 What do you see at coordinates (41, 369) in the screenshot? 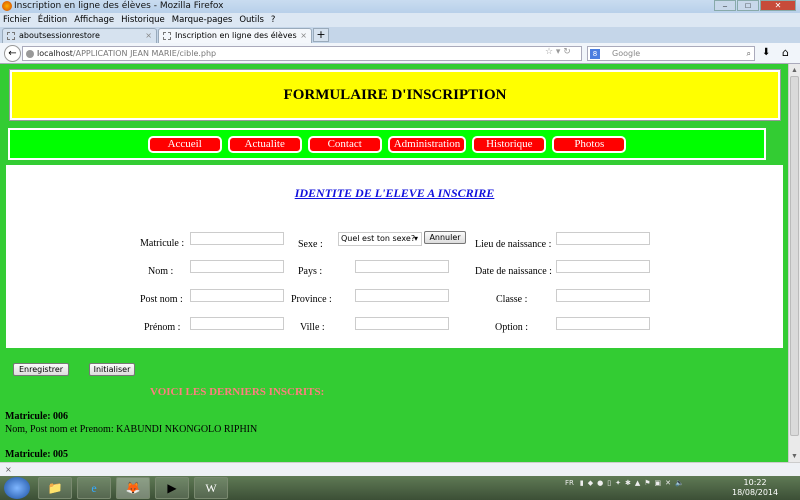
I see `enregistrer-button: Enregistrer` at bounding box center [41, 369].